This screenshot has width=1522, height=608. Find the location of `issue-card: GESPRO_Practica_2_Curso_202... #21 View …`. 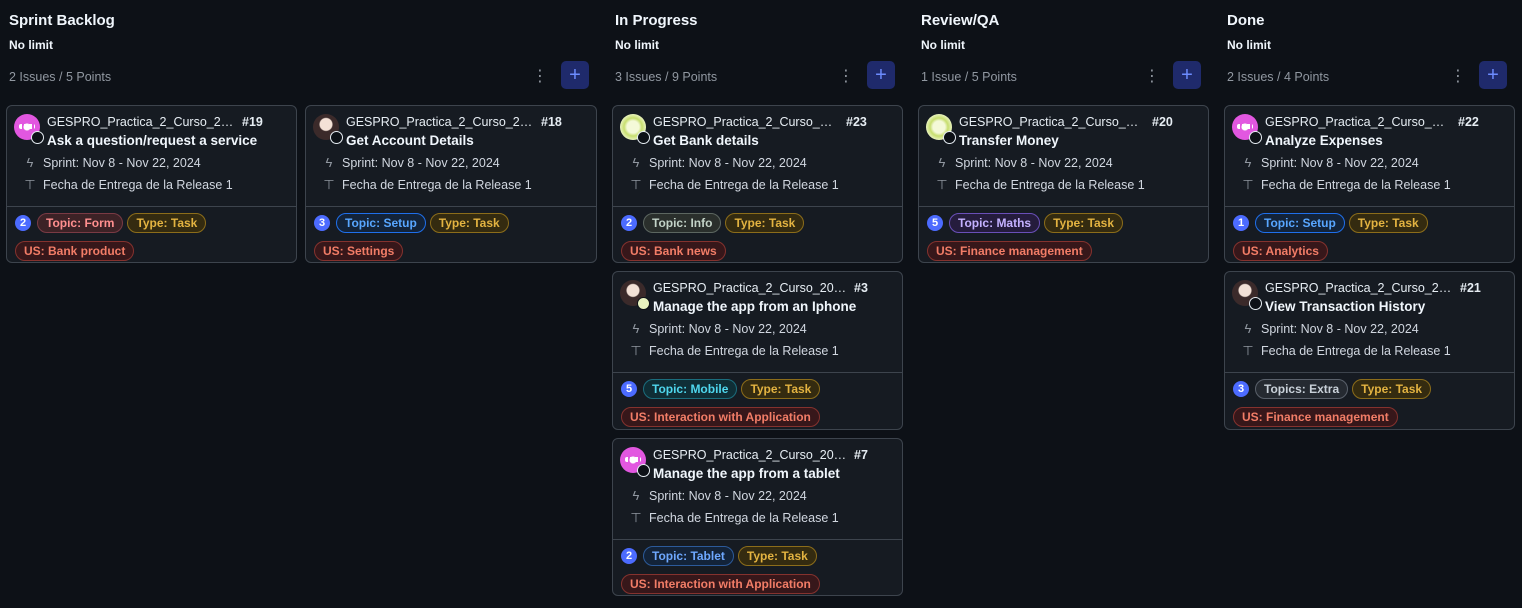

issue-card: GESPRO_Practica_2_Curso_202... #21 View … is located at coordinates (1369, 350).